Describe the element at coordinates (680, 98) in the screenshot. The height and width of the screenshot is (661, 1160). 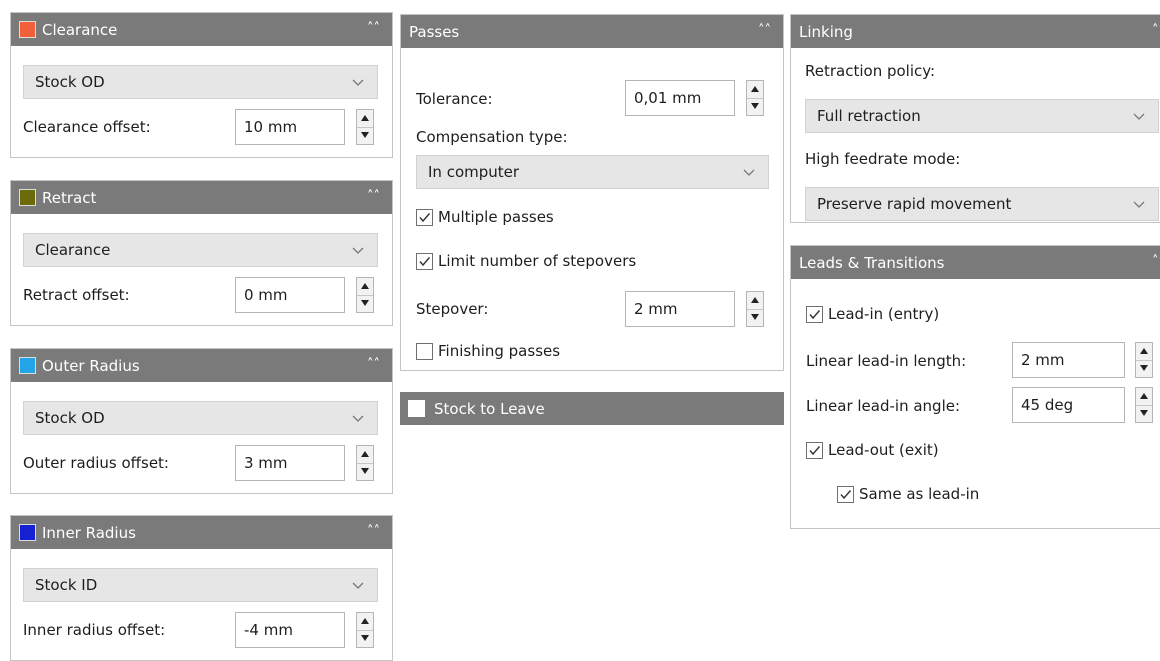
I see `tolerance-input` at that location.